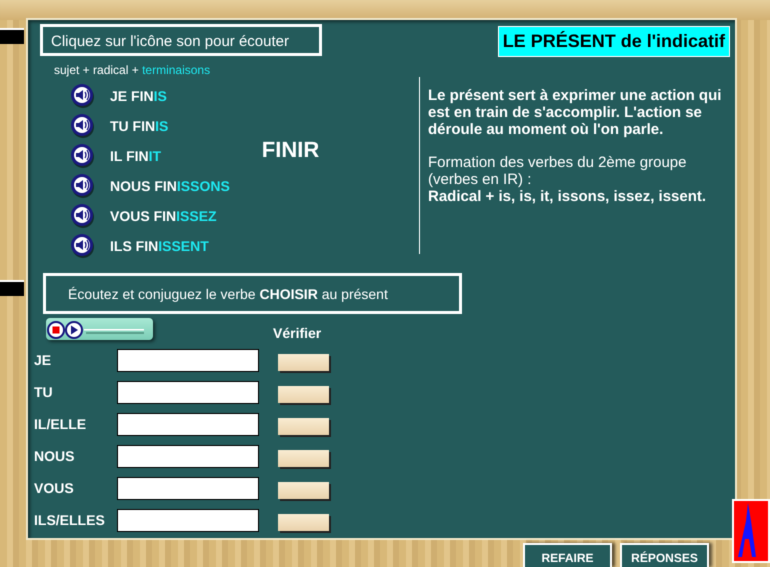  I want to click on pronoun-label: JE, so click(43, 360).